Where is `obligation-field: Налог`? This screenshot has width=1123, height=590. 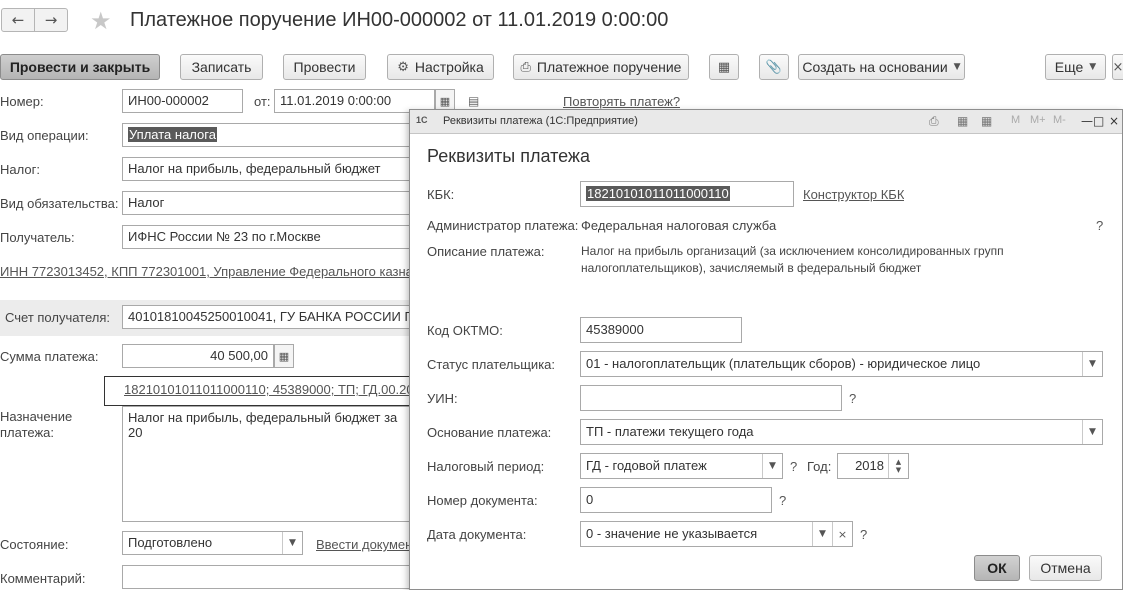 obligation-field: Налог is located at coordinates (266, 203).